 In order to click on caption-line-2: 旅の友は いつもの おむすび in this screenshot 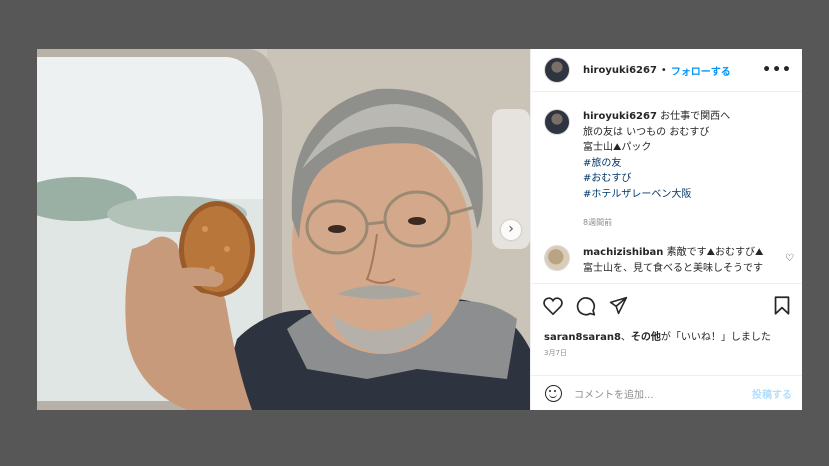, I will do `click(646, 132)`.